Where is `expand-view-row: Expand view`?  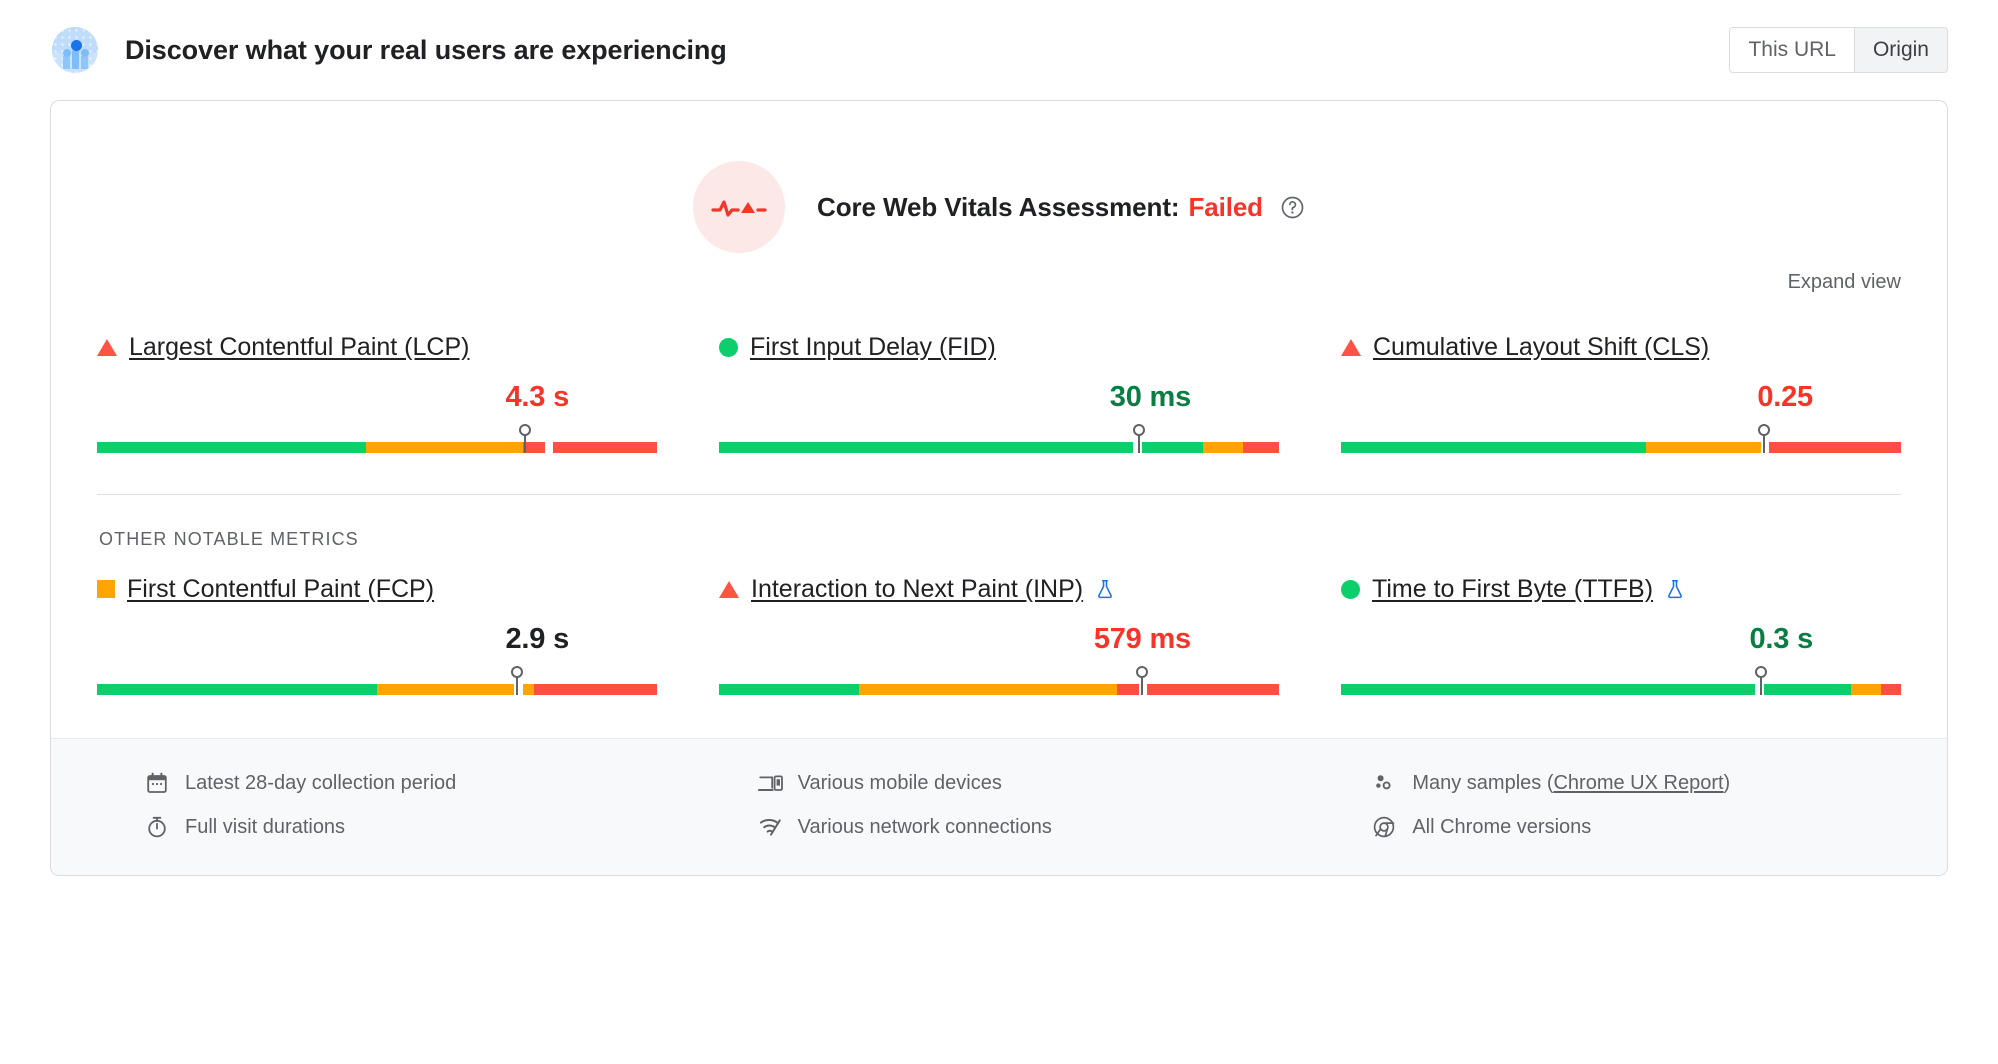
expand-view-row: Expand view is located at coordinates (999, 273).